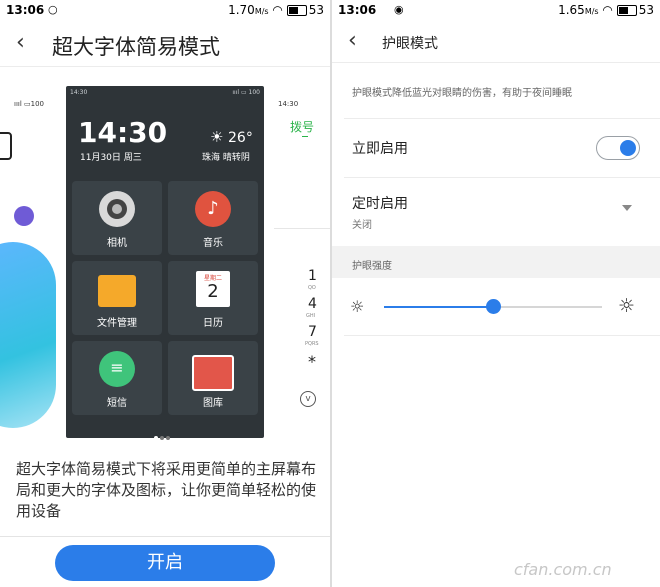  What do you see at coordinates (362, 225) in the screenshot?
I see `scheduled-value: 关闭` at bounding box center [362, 225].